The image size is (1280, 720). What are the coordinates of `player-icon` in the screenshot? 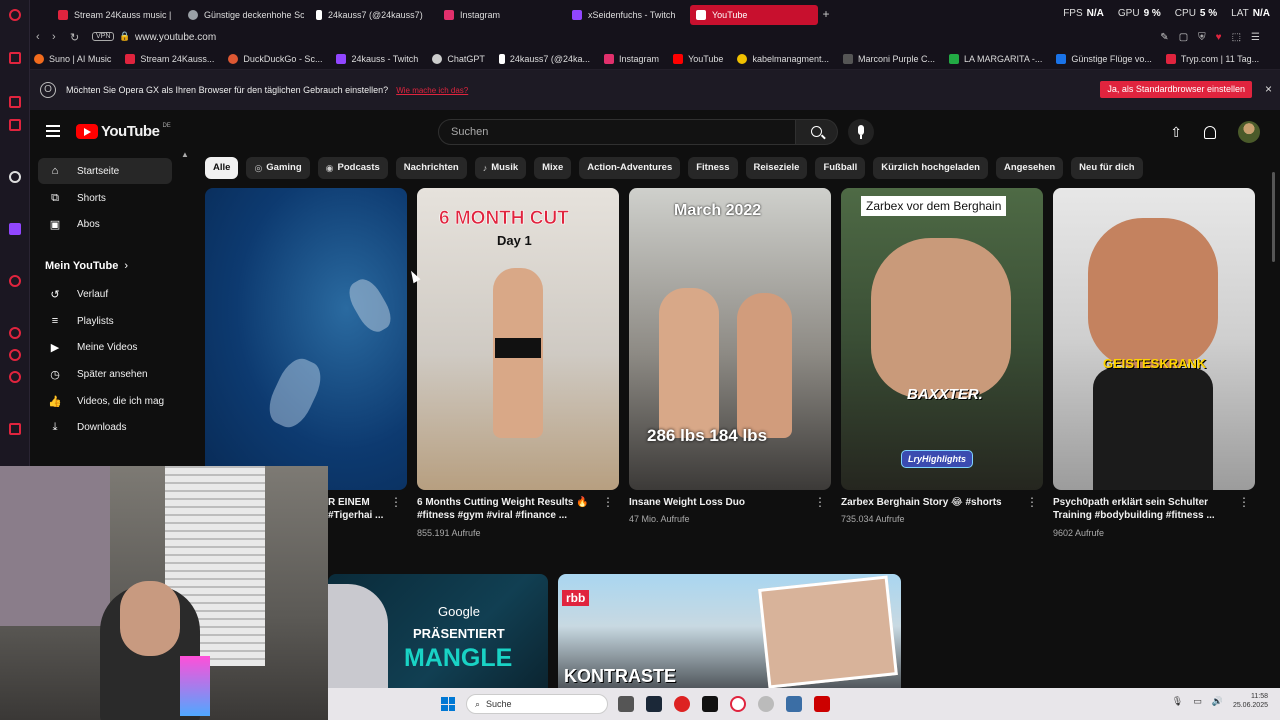 It's located at (15, 281).